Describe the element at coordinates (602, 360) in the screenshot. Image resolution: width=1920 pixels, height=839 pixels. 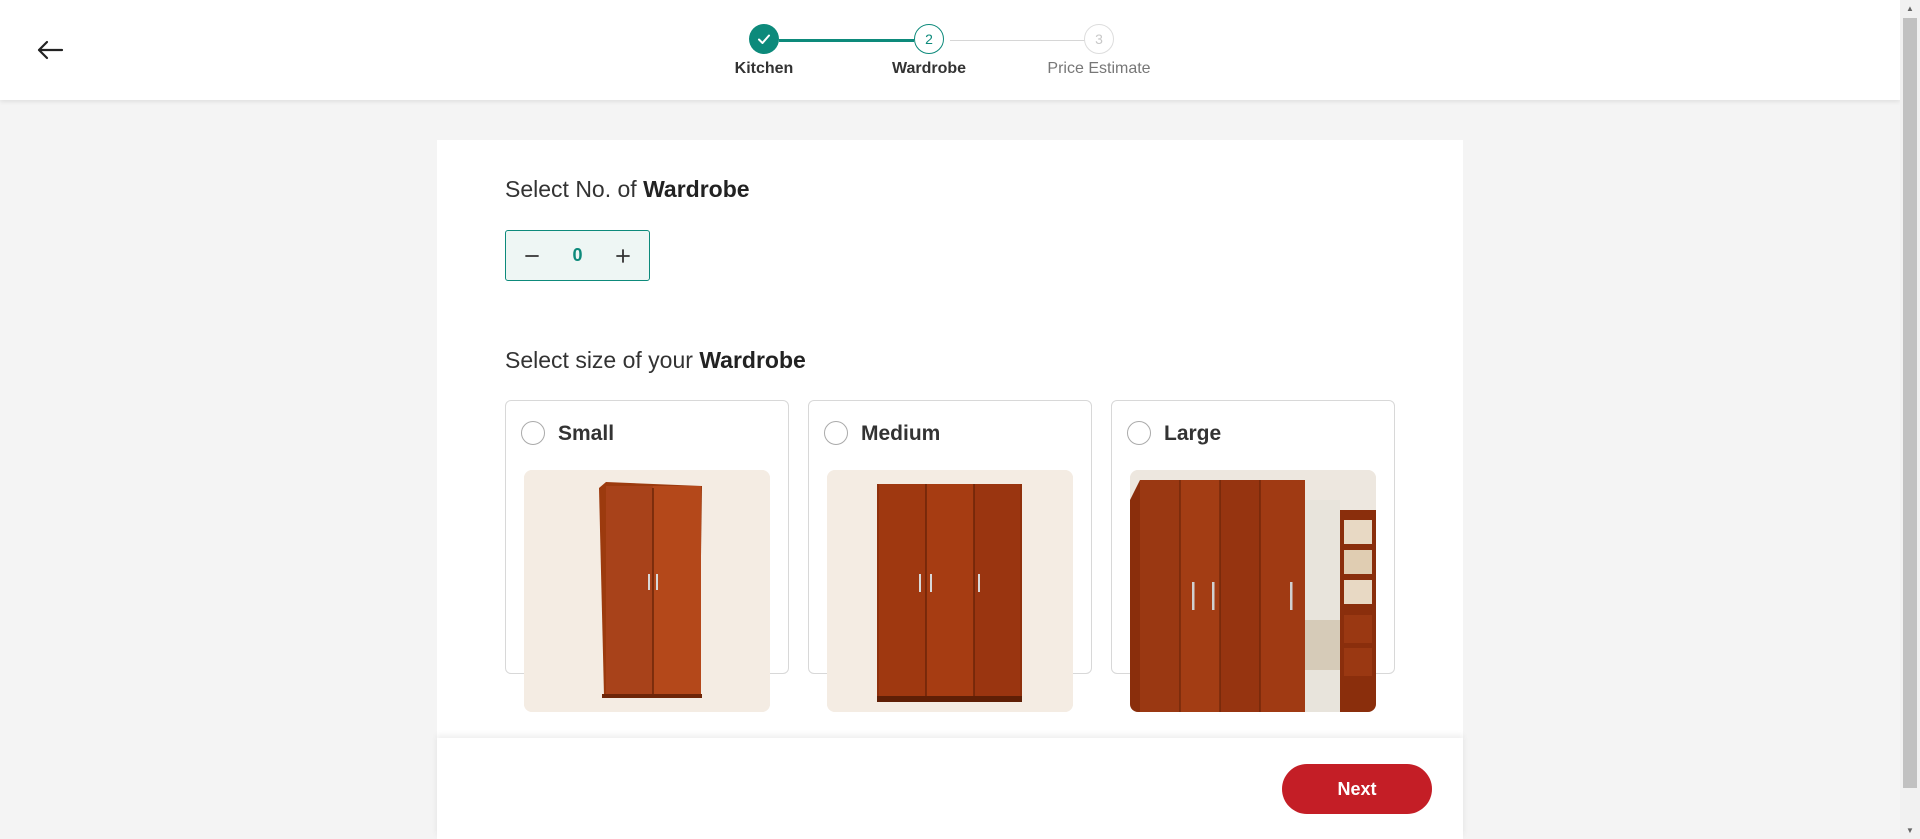
I see `title-prefix: Select size of your` at that location.